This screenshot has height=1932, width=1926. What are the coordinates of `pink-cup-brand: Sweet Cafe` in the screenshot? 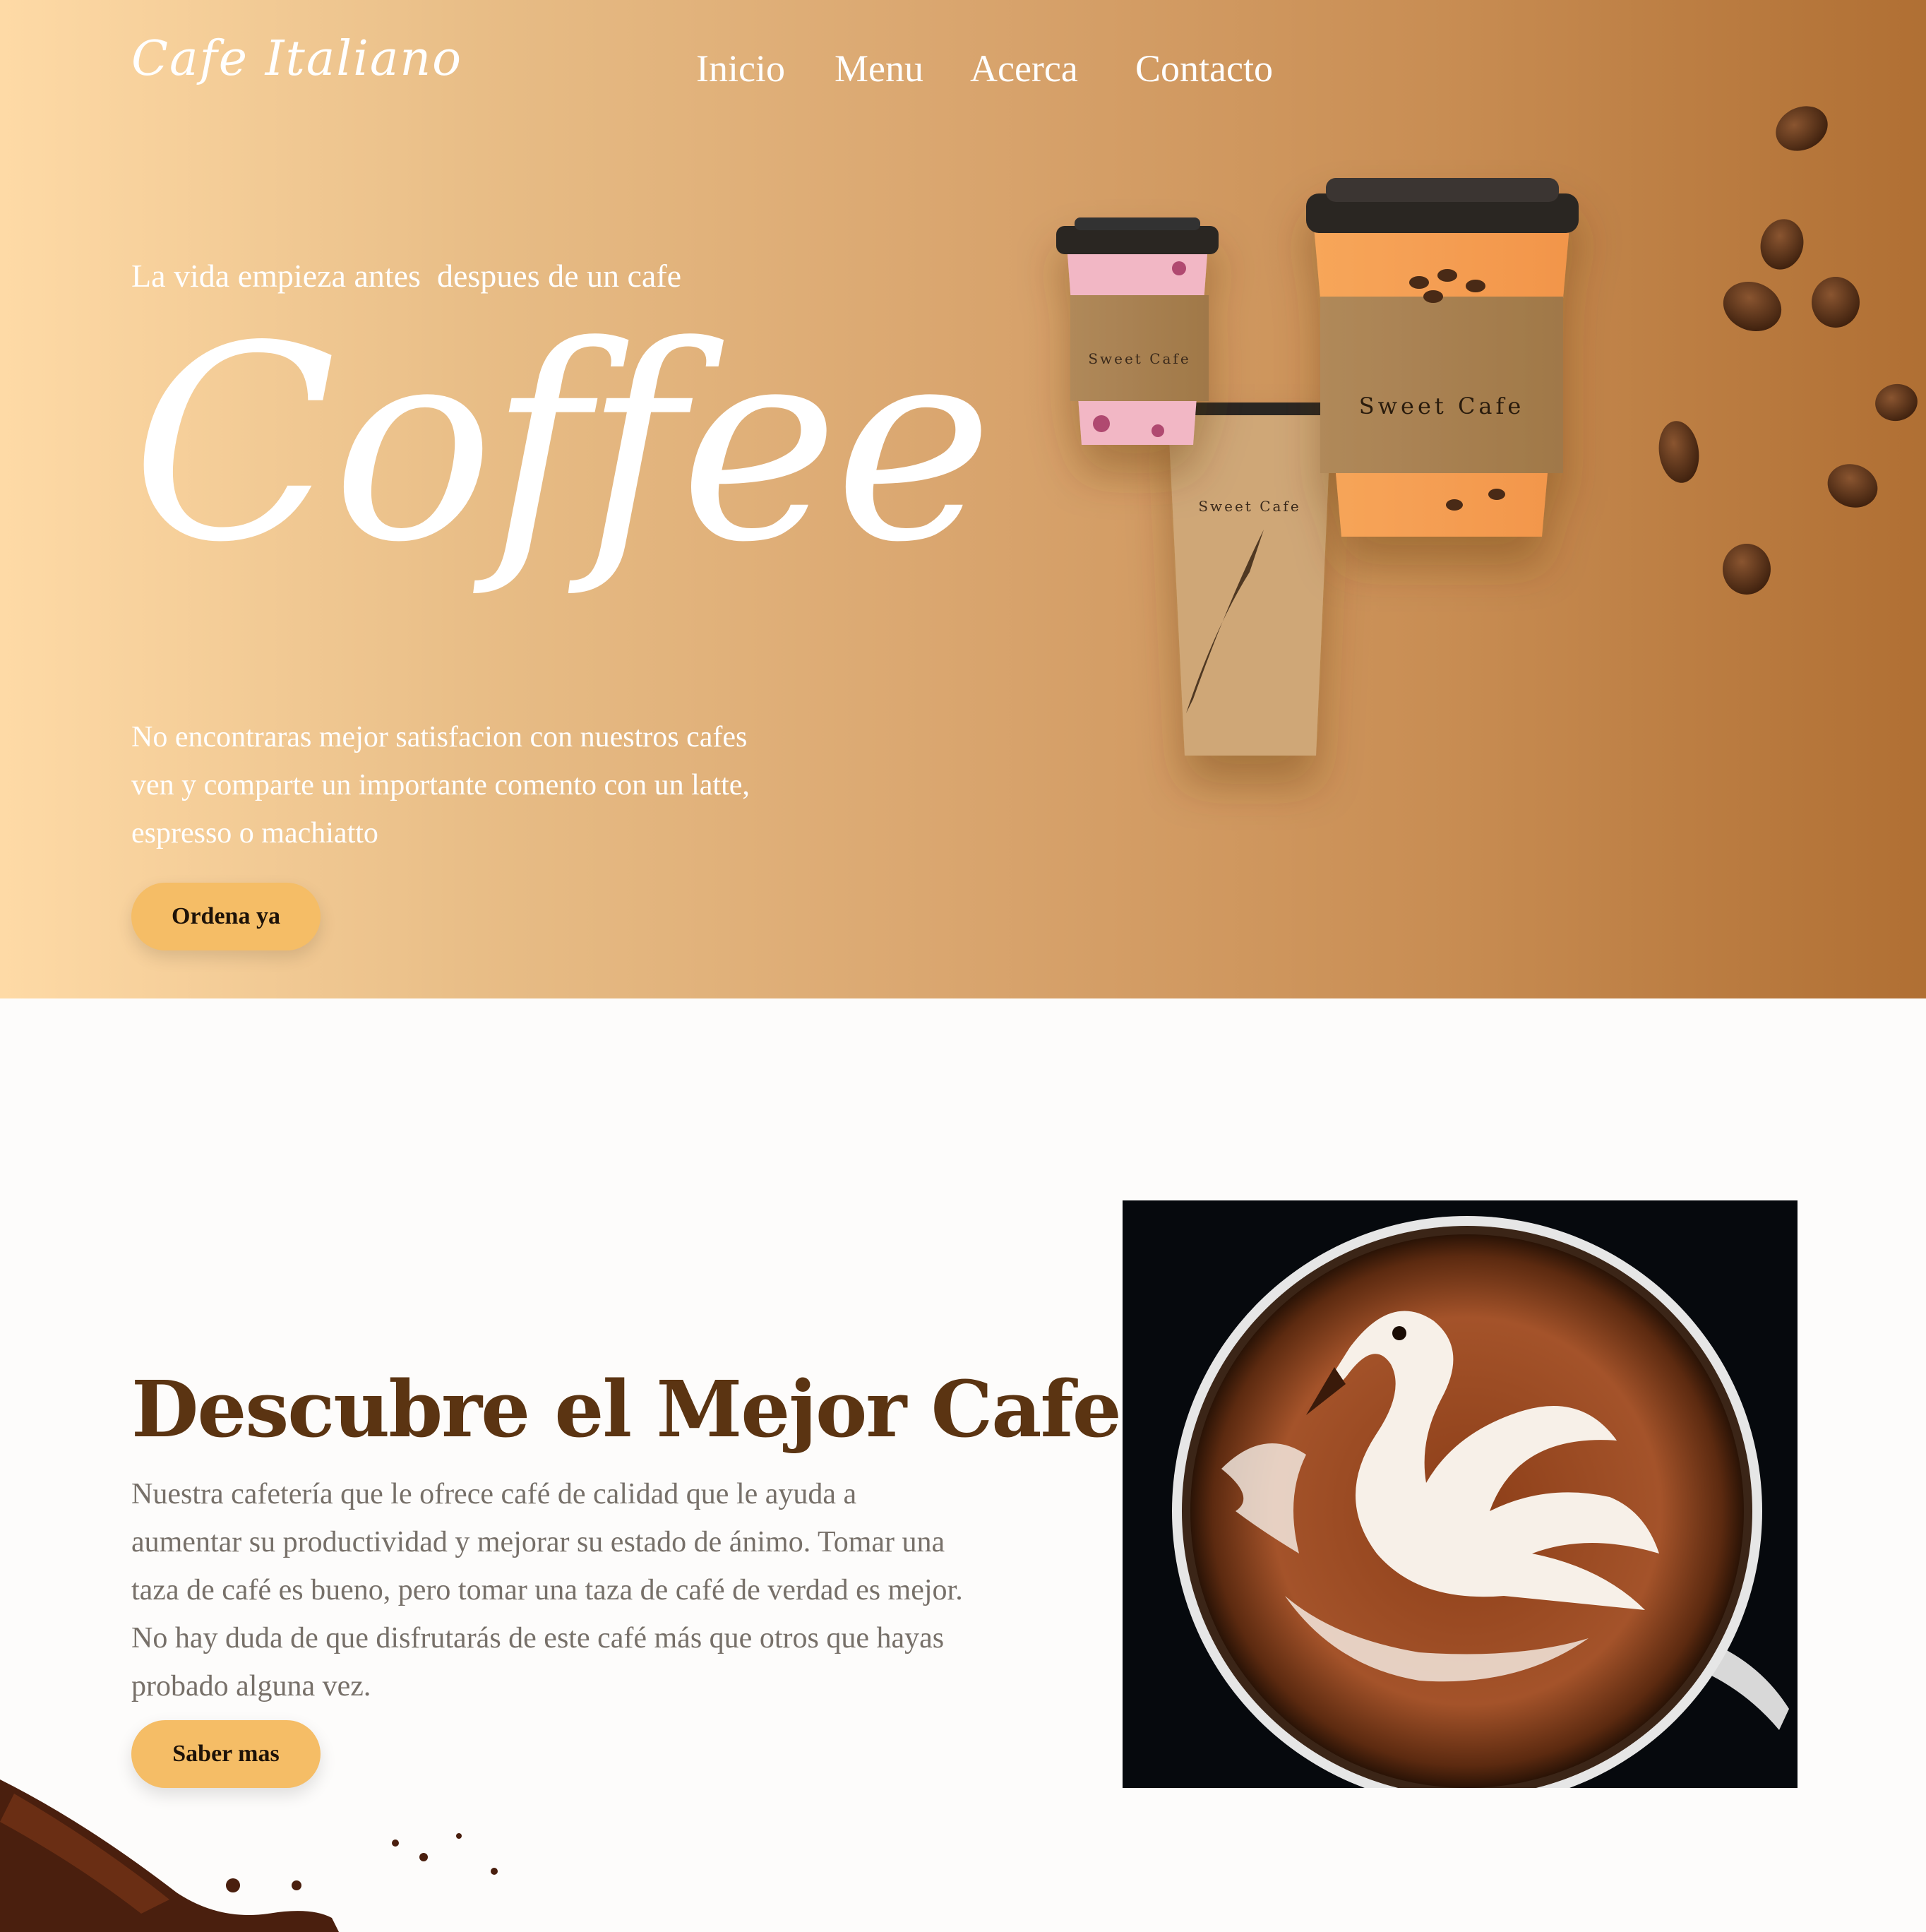 It's located at (1139, 358).